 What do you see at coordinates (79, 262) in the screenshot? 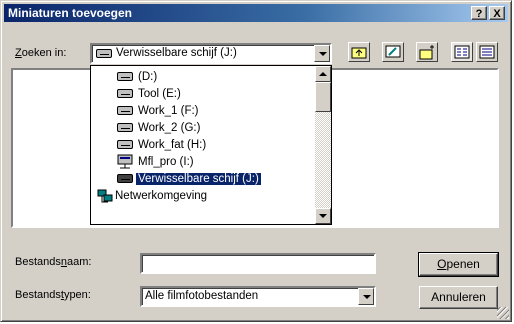
I see `filename-label-b: aam:` at bounding box center [79, 262].